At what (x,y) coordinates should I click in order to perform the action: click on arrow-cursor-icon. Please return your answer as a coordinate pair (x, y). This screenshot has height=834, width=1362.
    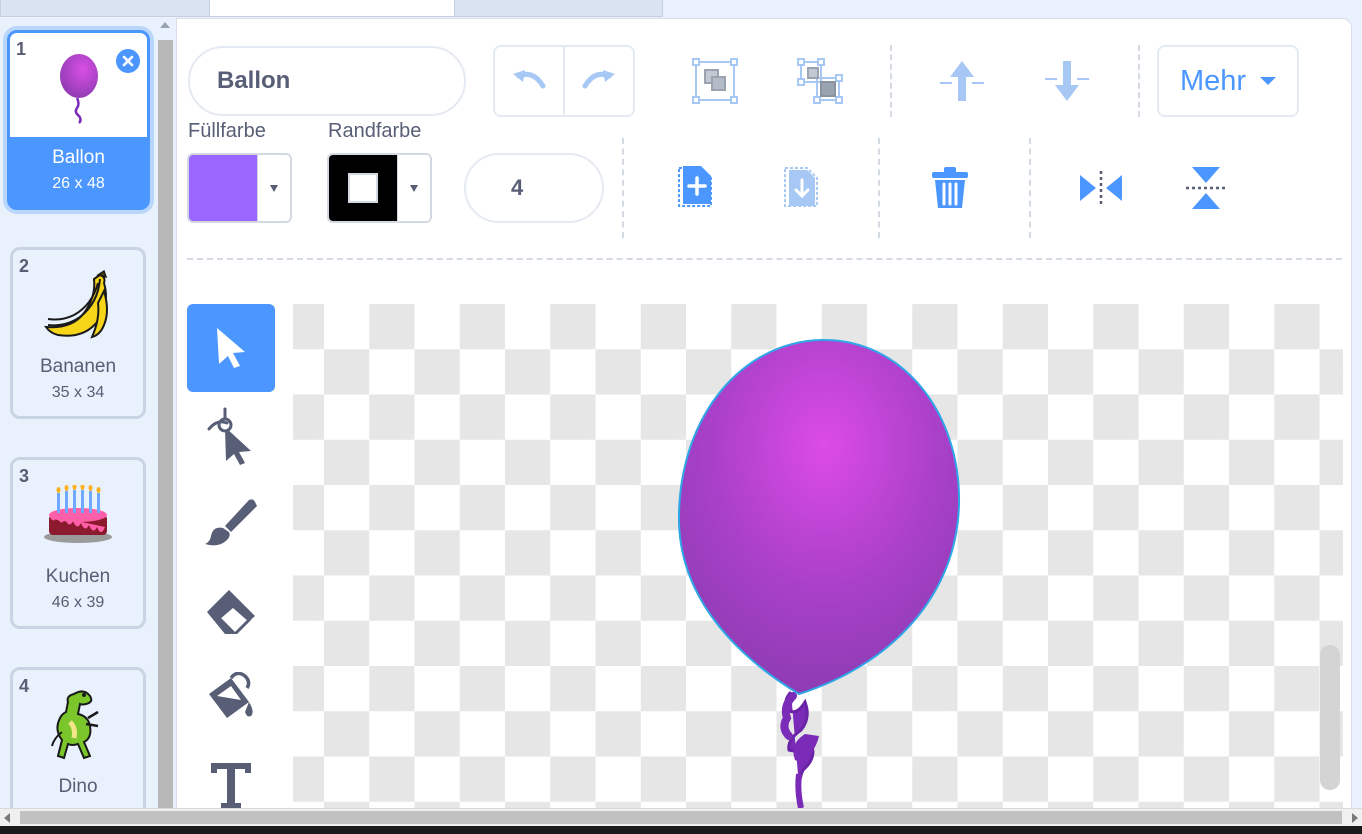
    Looking at the image, I should click on (231, 348).